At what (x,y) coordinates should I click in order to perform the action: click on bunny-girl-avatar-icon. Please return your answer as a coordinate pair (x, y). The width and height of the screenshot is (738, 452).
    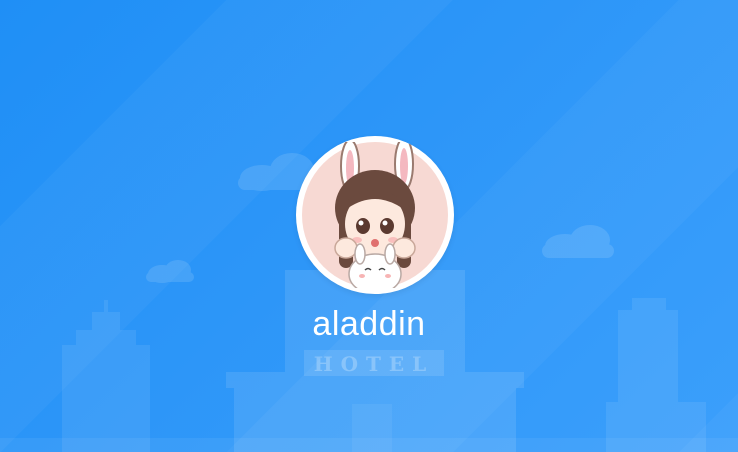
    Looking at the image, I should click on (375, 215).